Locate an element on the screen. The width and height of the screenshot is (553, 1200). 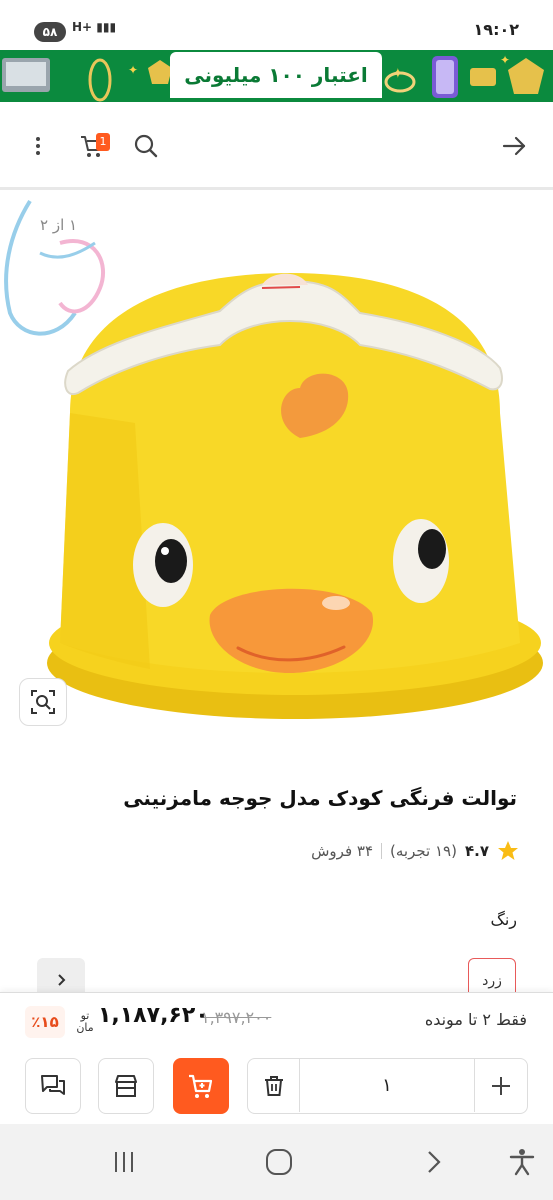
image-counter: ۱ از ۲ is located at coordinates (59, 225).